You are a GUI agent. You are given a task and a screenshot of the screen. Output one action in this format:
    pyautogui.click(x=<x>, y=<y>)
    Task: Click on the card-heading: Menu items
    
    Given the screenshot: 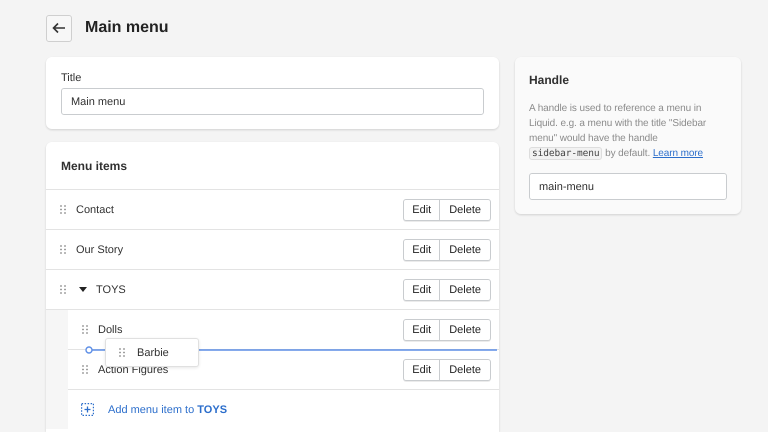 What is the action you would take?
    pyautogui.click(x=94, y=165)
    